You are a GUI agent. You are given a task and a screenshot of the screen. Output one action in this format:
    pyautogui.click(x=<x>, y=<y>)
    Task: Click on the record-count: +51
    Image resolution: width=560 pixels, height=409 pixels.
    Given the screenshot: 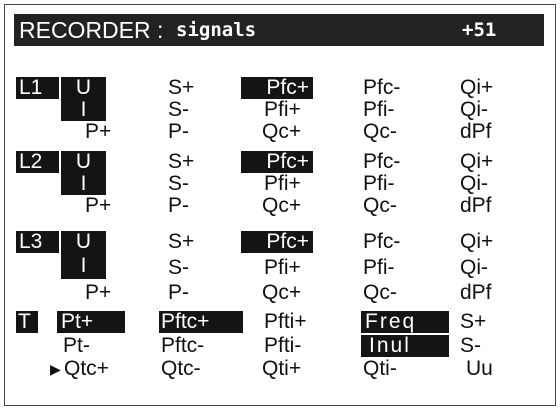 What is the action you would take?
    pyautogui.click(x=479, y=30)
    